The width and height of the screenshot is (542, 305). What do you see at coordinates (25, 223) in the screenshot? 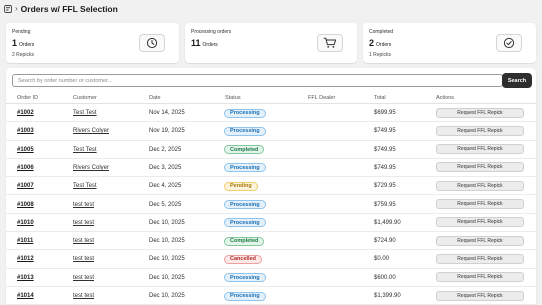
I see `order-id-link: #1010` at bounding box center [25, 223].